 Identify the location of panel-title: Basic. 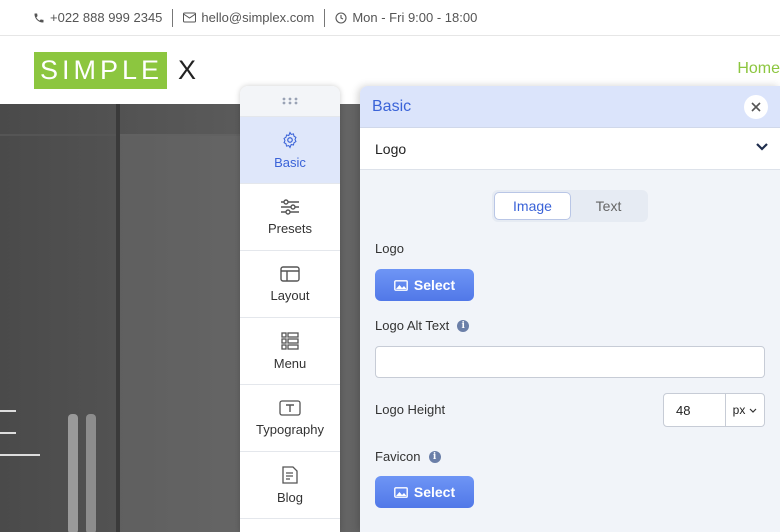
(392, 106).